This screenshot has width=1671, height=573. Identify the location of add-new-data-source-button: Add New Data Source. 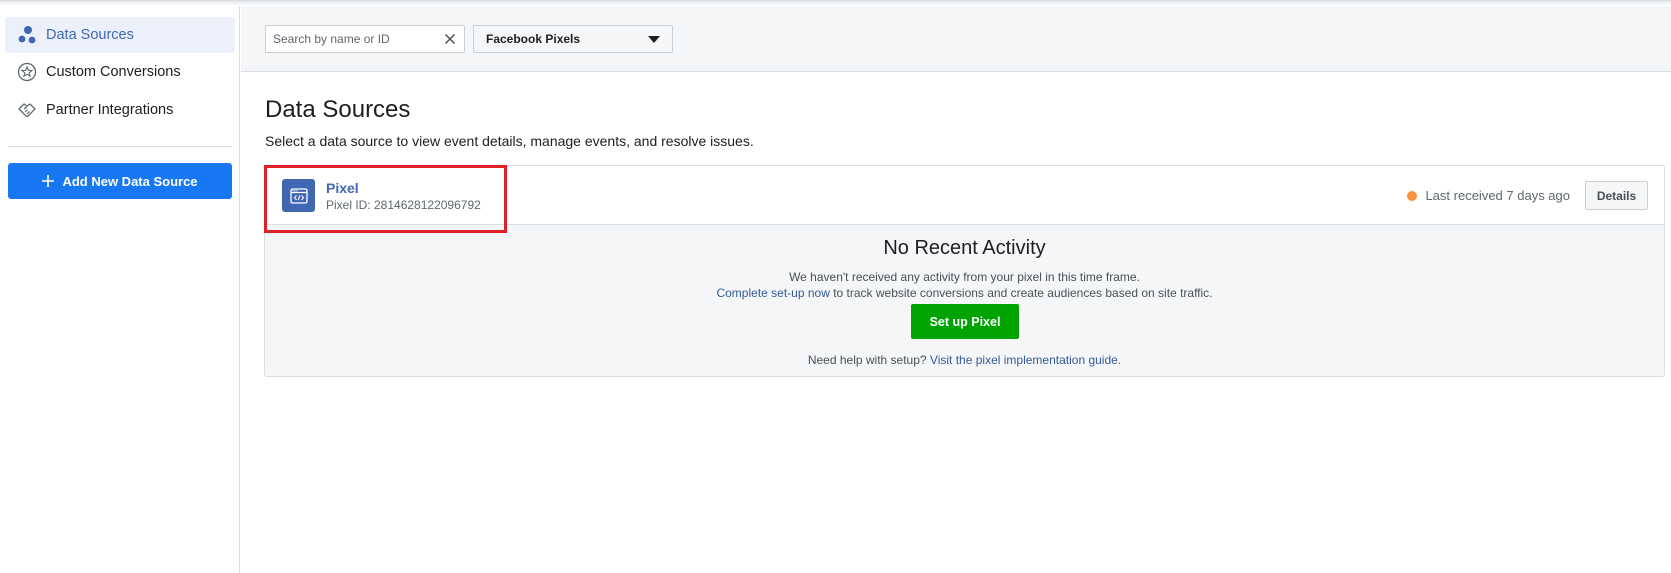
(120, 181).